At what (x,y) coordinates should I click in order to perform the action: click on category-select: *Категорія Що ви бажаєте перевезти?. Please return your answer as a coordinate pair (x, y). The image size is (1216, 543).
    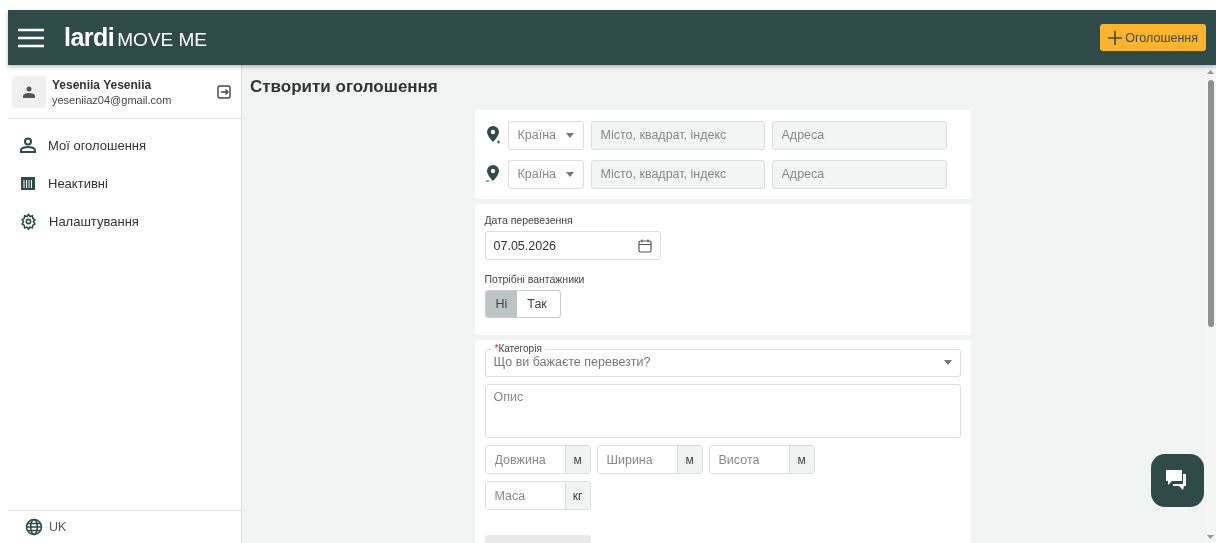
    Looking at the image, I should click on (722, 360).